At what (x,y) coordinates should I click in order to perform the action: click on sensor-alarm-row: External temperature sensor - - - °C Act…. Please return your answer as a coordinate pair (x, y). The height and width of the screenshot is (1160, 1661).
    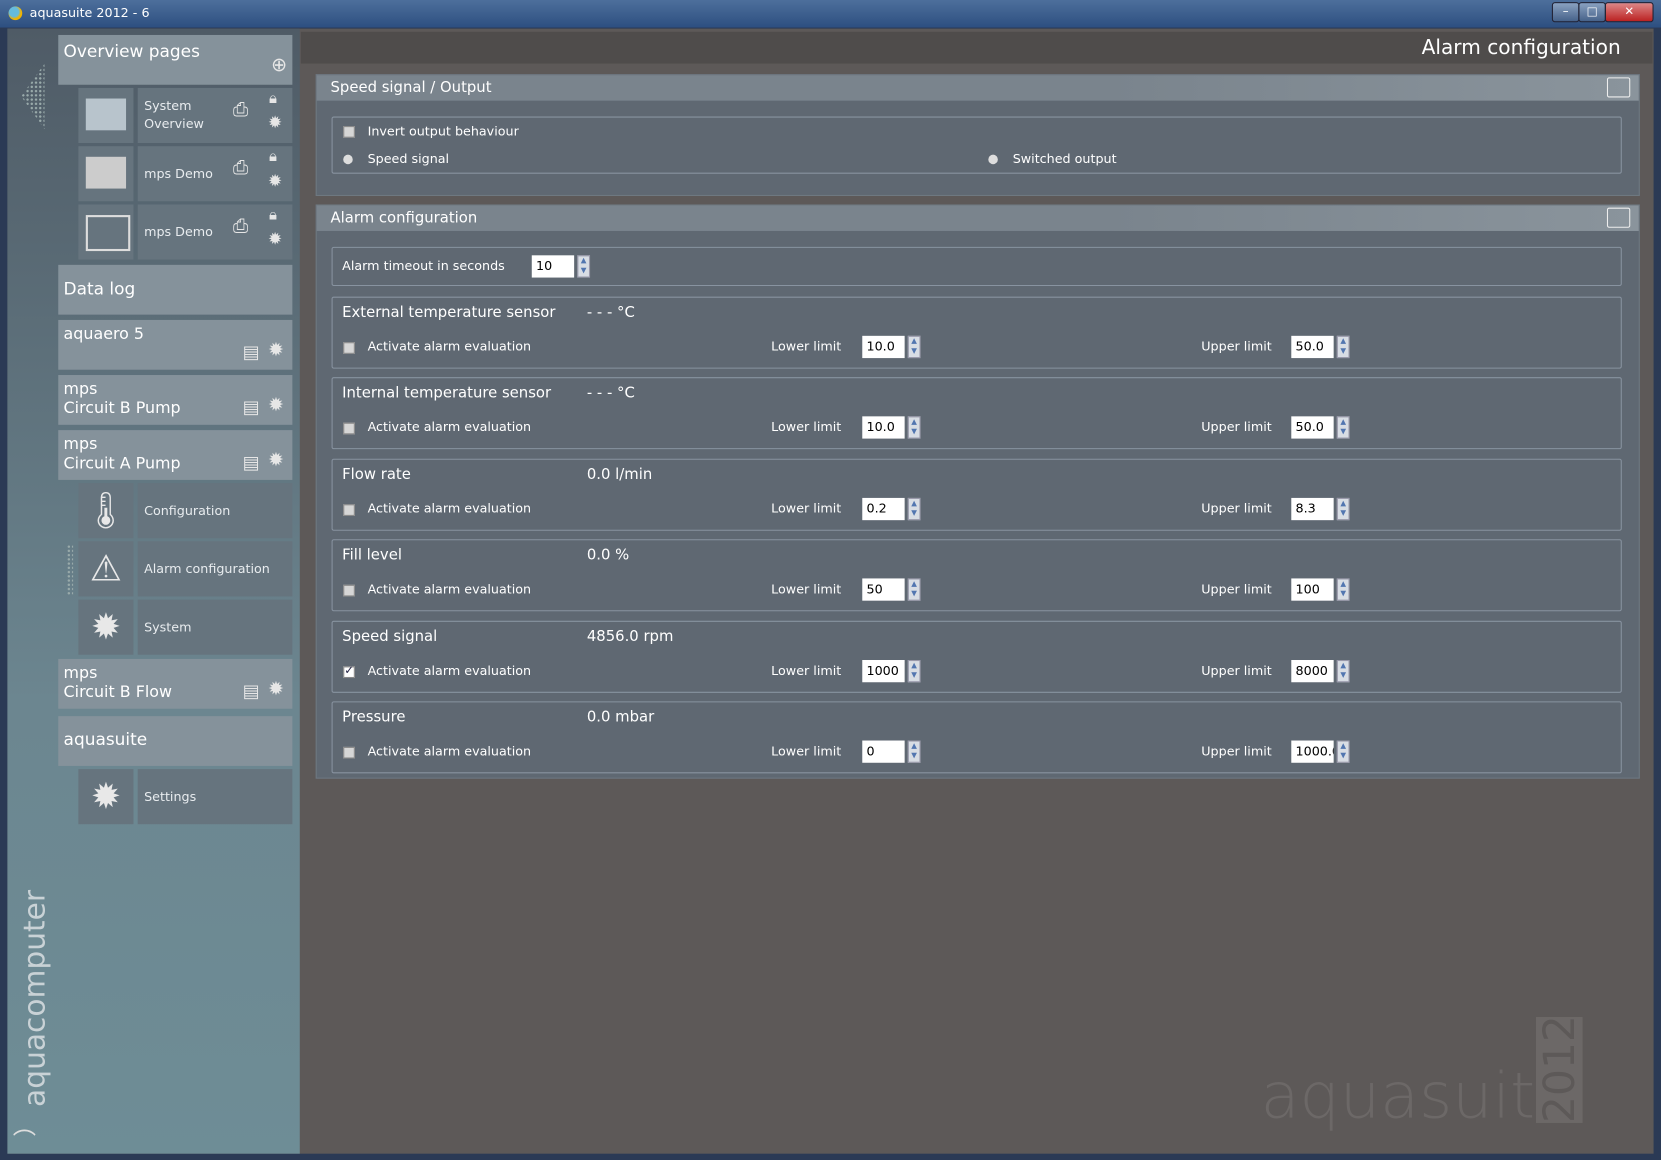
    Looking at the image, I should click on (976, 332).